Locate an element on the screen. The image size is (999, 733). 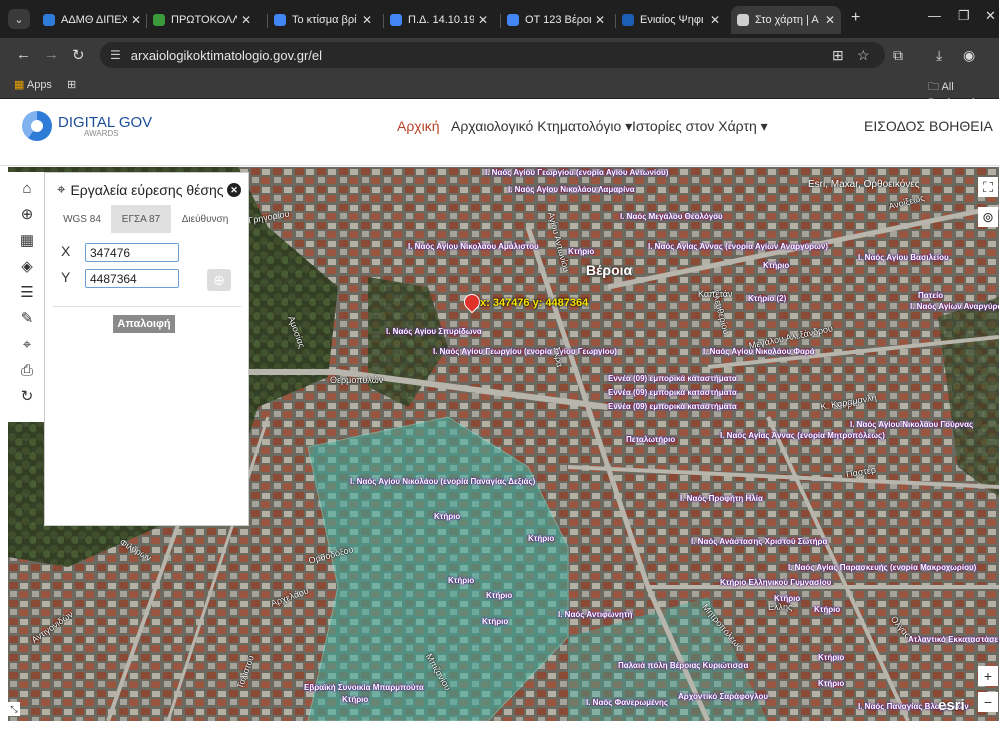
poi-label: Εβραϊκή Συνοικία Μπαρμπούτα is located at coordinates (364, 687).